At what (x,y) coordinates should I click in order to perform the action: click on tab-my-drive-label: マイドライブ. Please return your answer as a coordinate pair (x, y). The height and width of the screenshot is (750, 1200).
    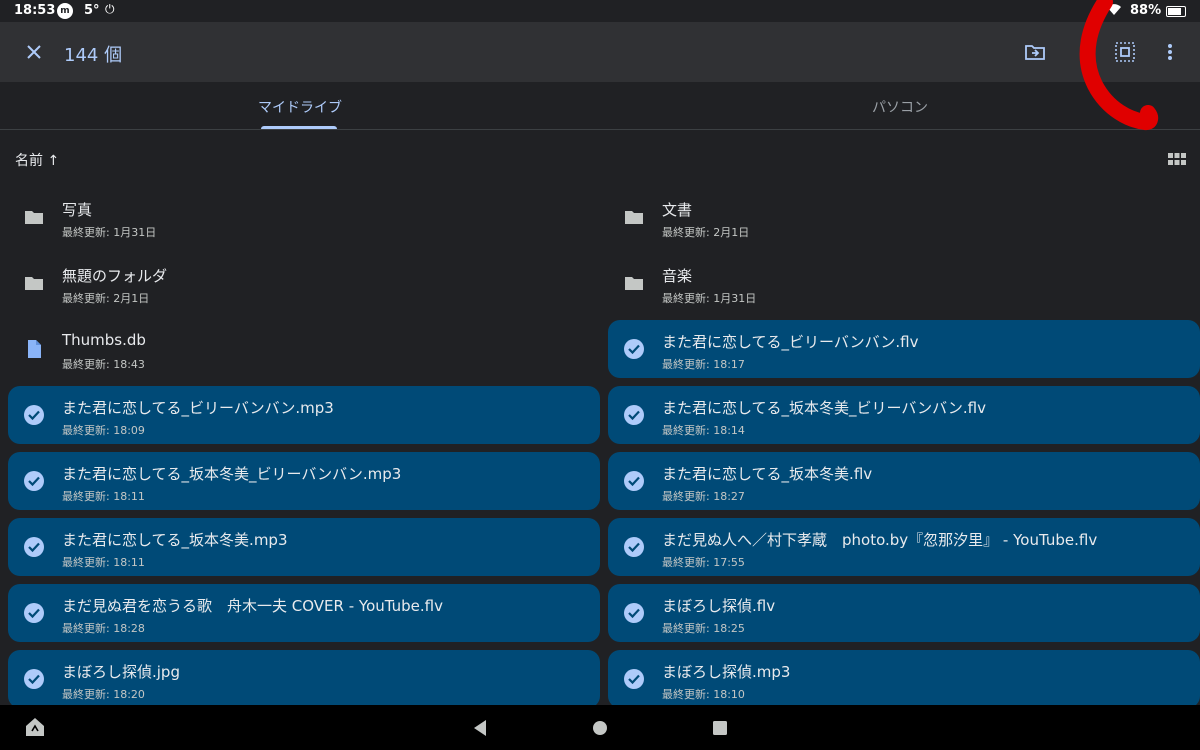
    Looking at the image, I should click on (300, 108).